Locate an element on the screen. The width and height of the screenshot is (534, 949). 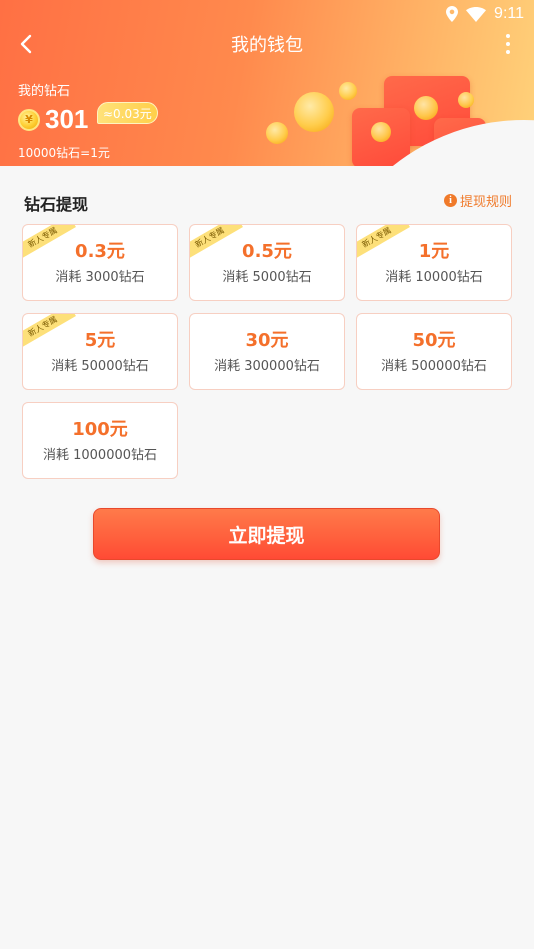
location-icon is located at coordinates (452, 14).